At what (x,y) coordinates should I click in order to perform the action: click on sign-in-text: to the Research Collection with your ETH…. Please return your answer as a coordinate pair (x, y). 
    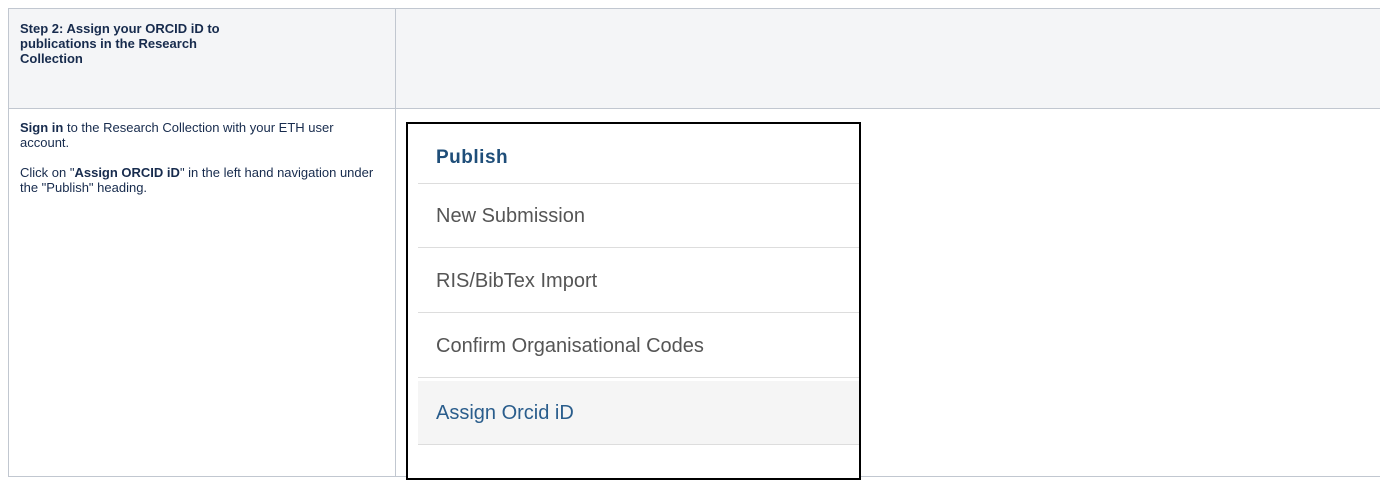
    Looking at the image, I should click on (177, 135).